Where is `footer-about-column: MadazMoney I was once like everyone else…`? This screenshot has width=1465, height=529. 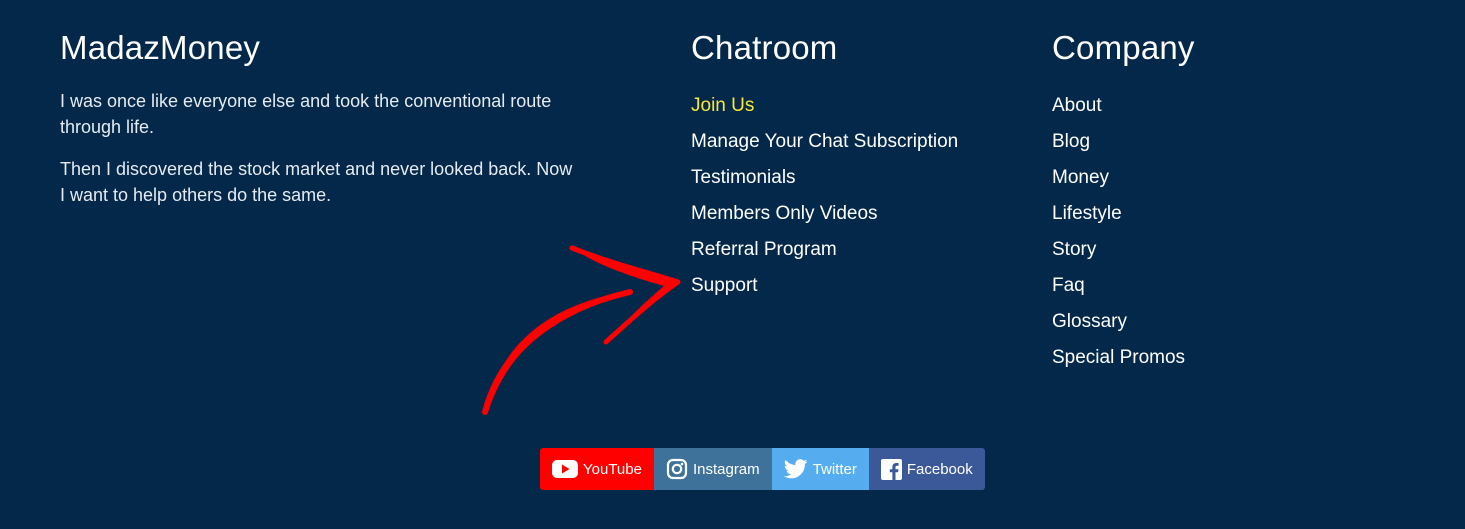 footer-about-column: MadazMoney I was once like everyone else… is located at coordinates (320, 126).